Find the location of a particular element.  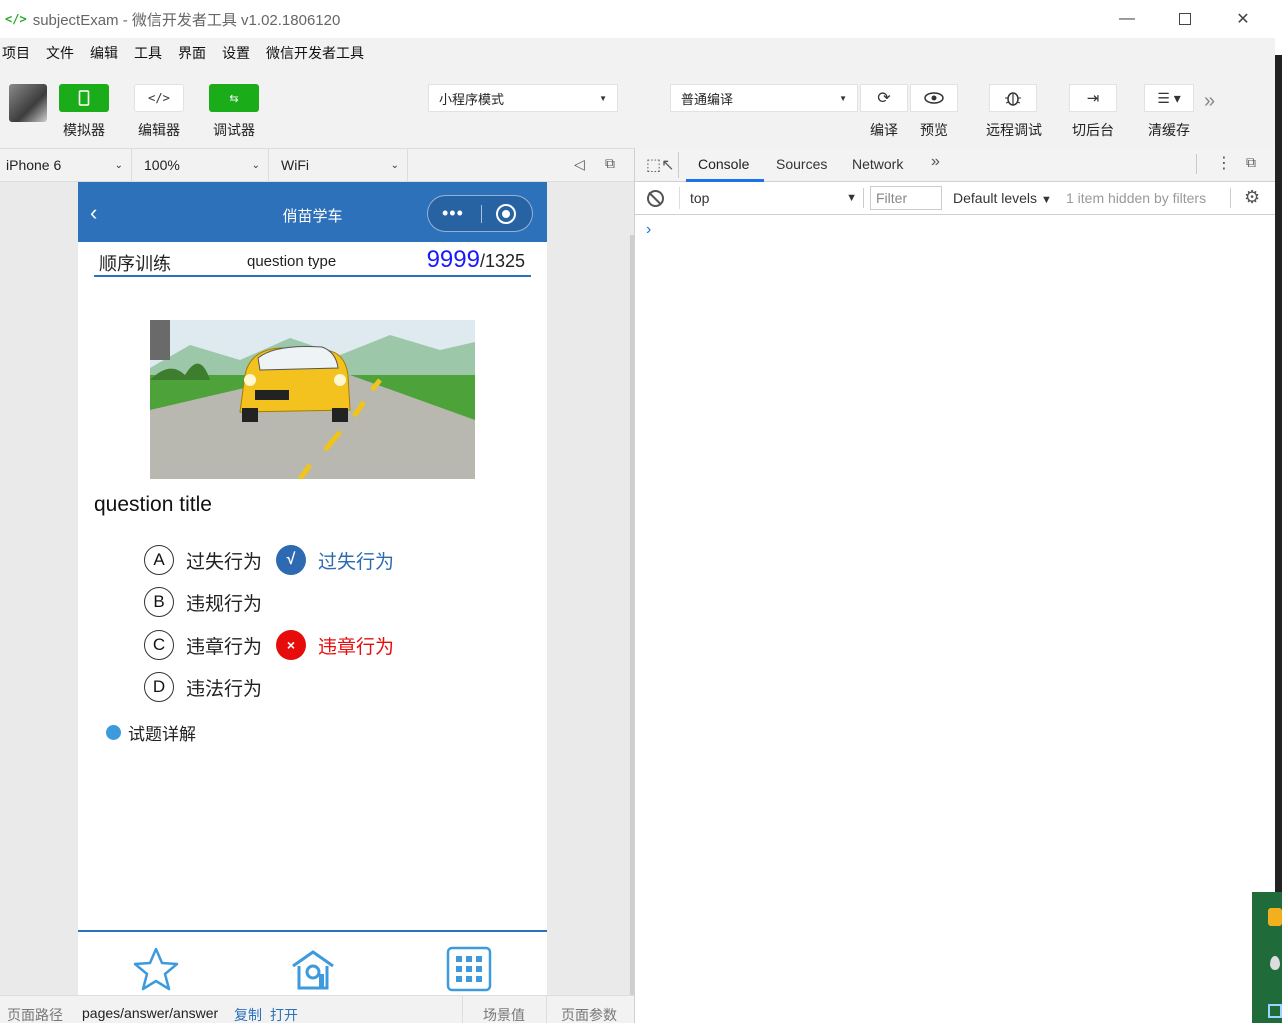

maximize-button is located at coordinates (1185, 19).